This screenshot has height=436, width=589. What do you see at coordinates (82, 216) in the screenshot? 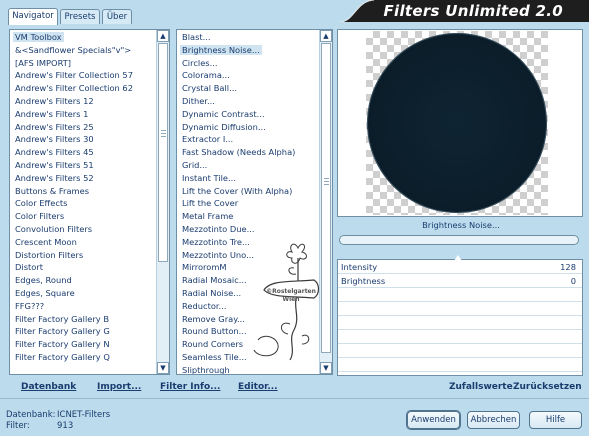
I see `category-item: Color Filters` at bounding box center [82, 216].